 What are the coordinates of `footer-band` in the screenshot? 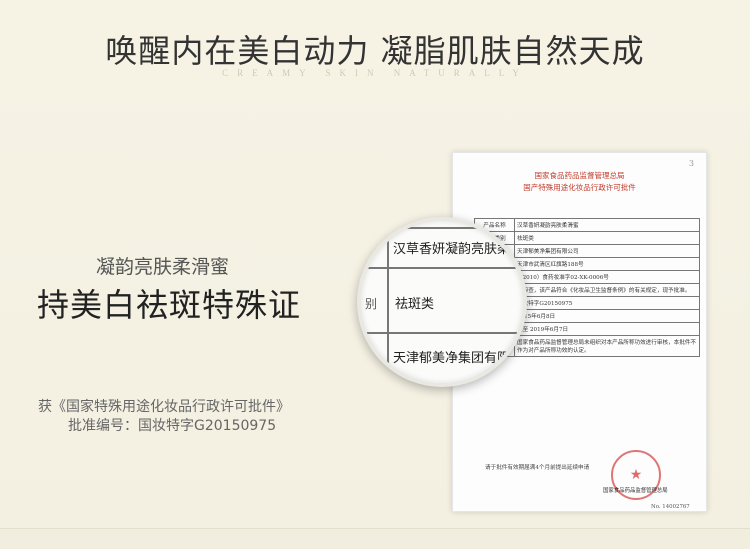 It's located at (375, 538).